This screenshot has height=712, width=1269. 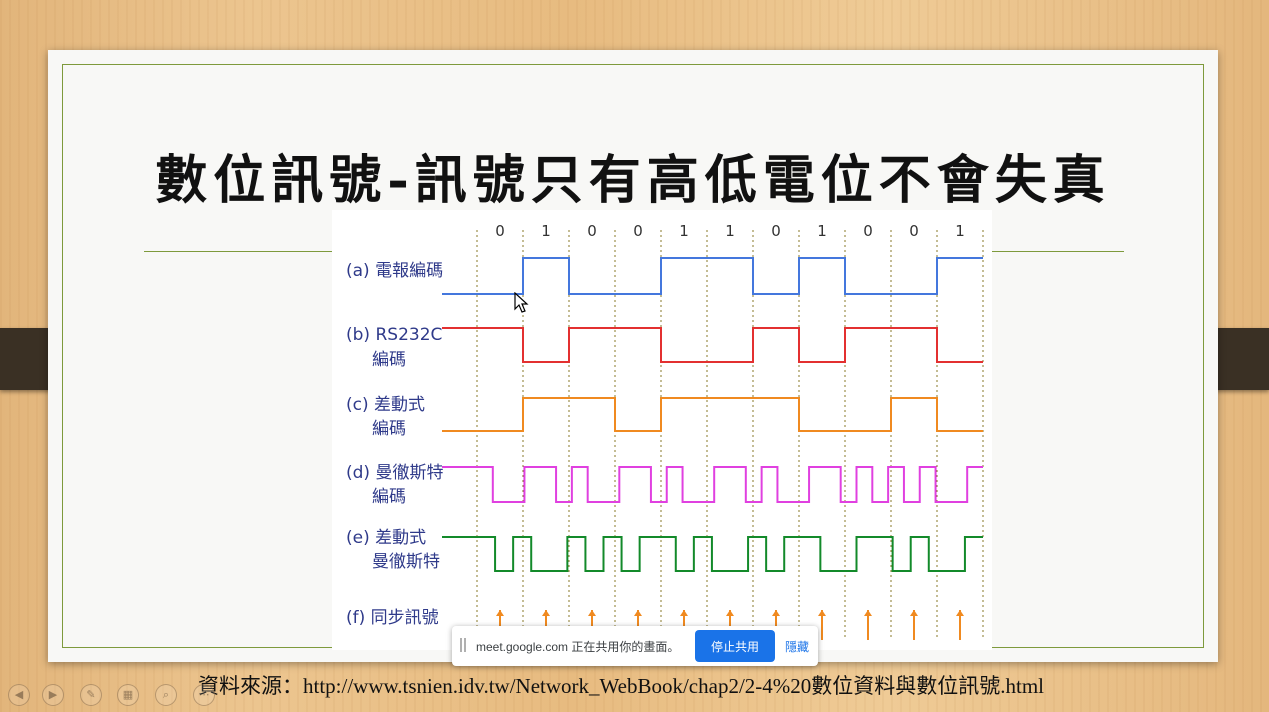 I want to click on slide-title: 數位訊號-訊號只有高低電位不會失真, so click(x=633, y=180).